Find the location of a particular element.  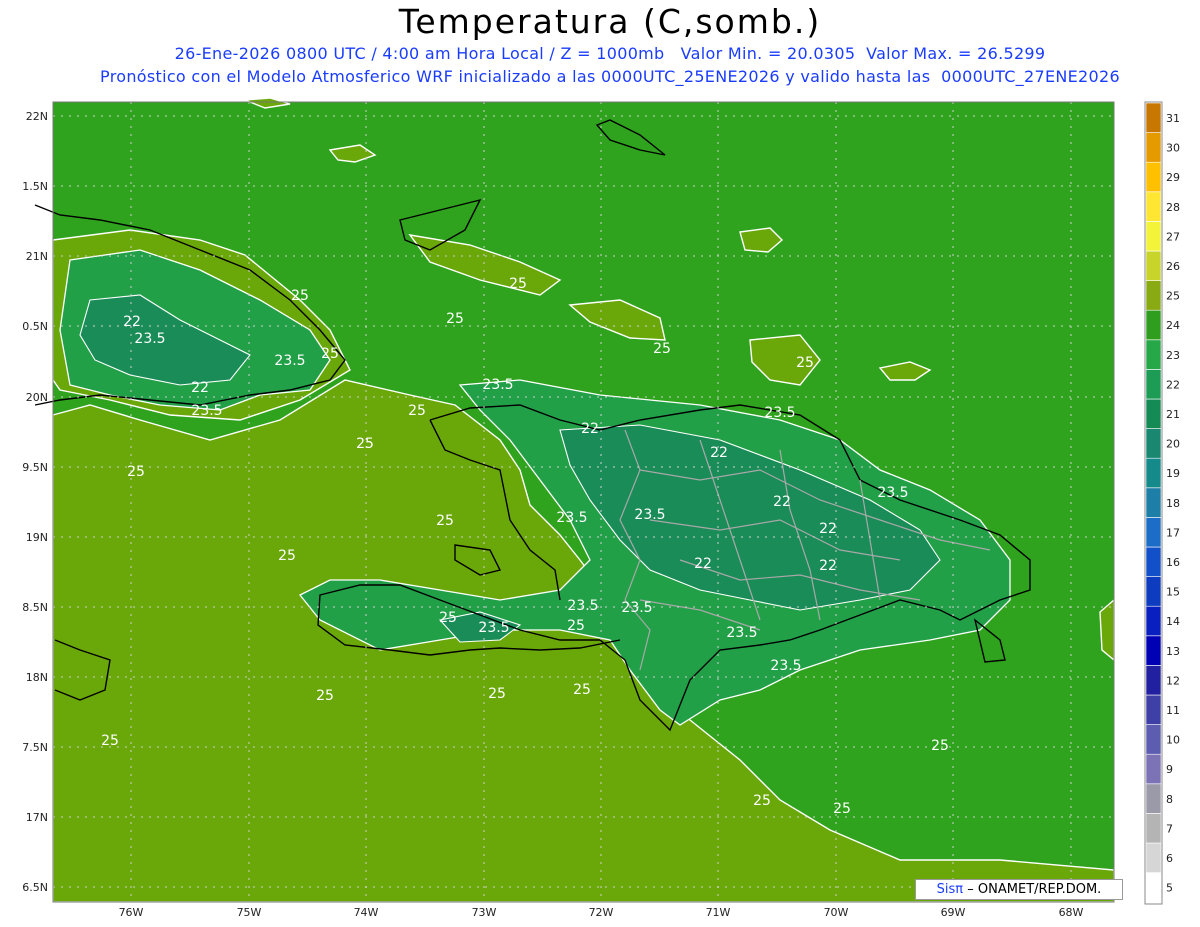

lat-label: 0.5N is located at coordinates (35, 326).